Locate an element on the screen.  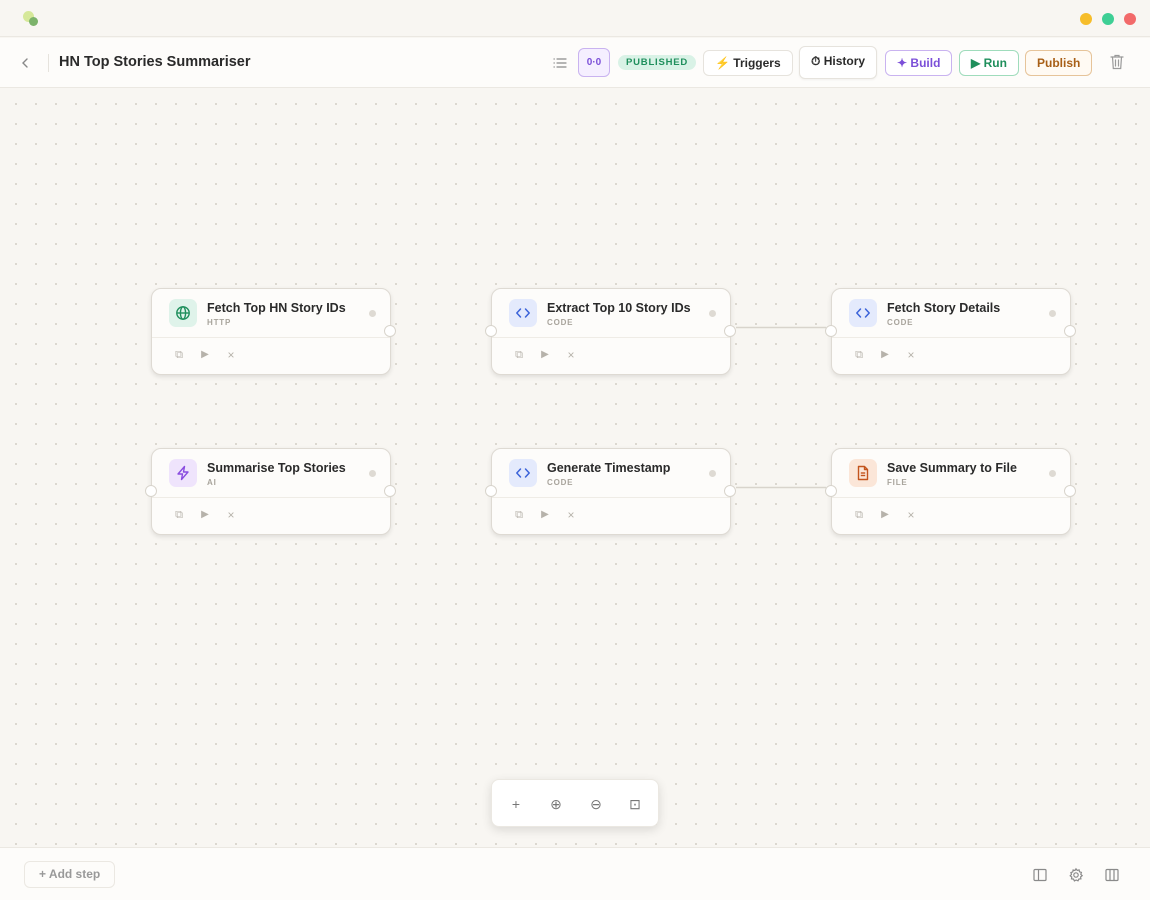
add-step-button: + Add step is located at coordinates (70, 874).